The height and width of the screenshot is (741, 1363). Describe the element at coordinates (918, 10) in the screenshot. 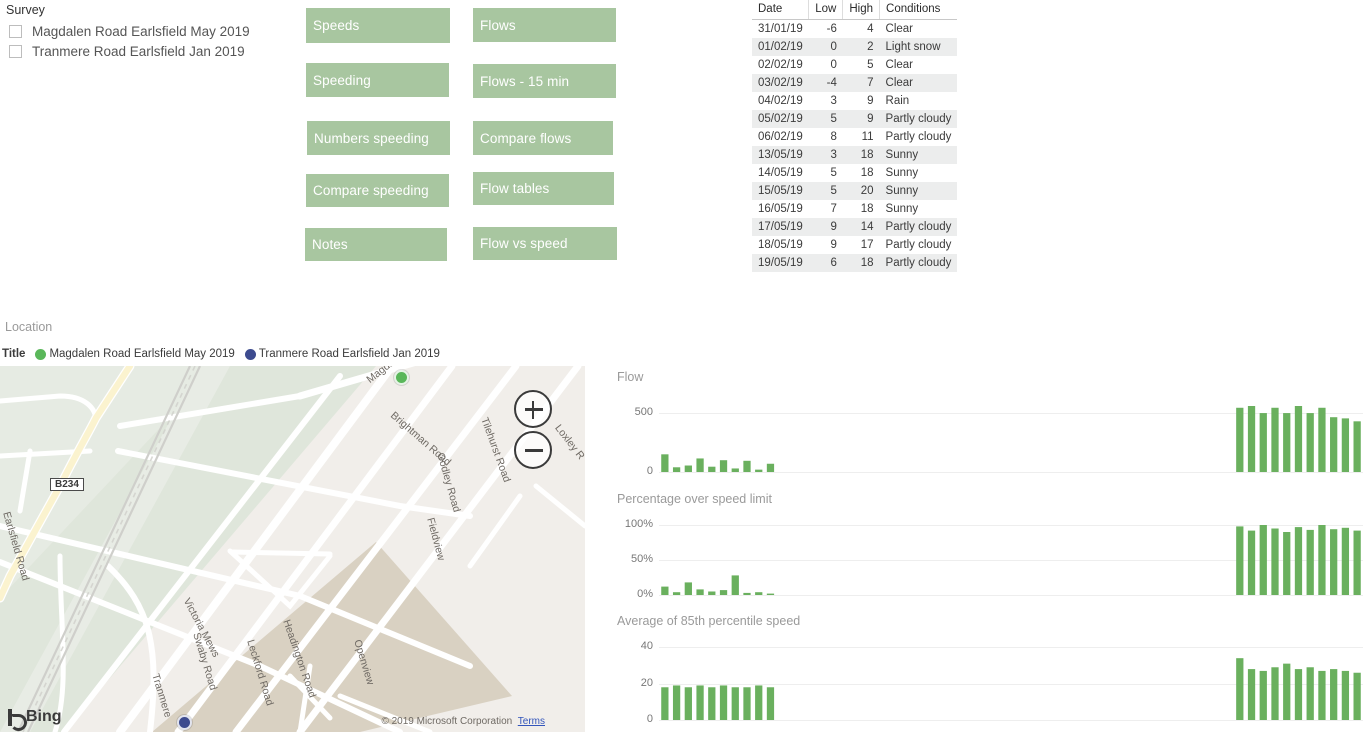

I see `column-header-conditions: Conditions` at that location.